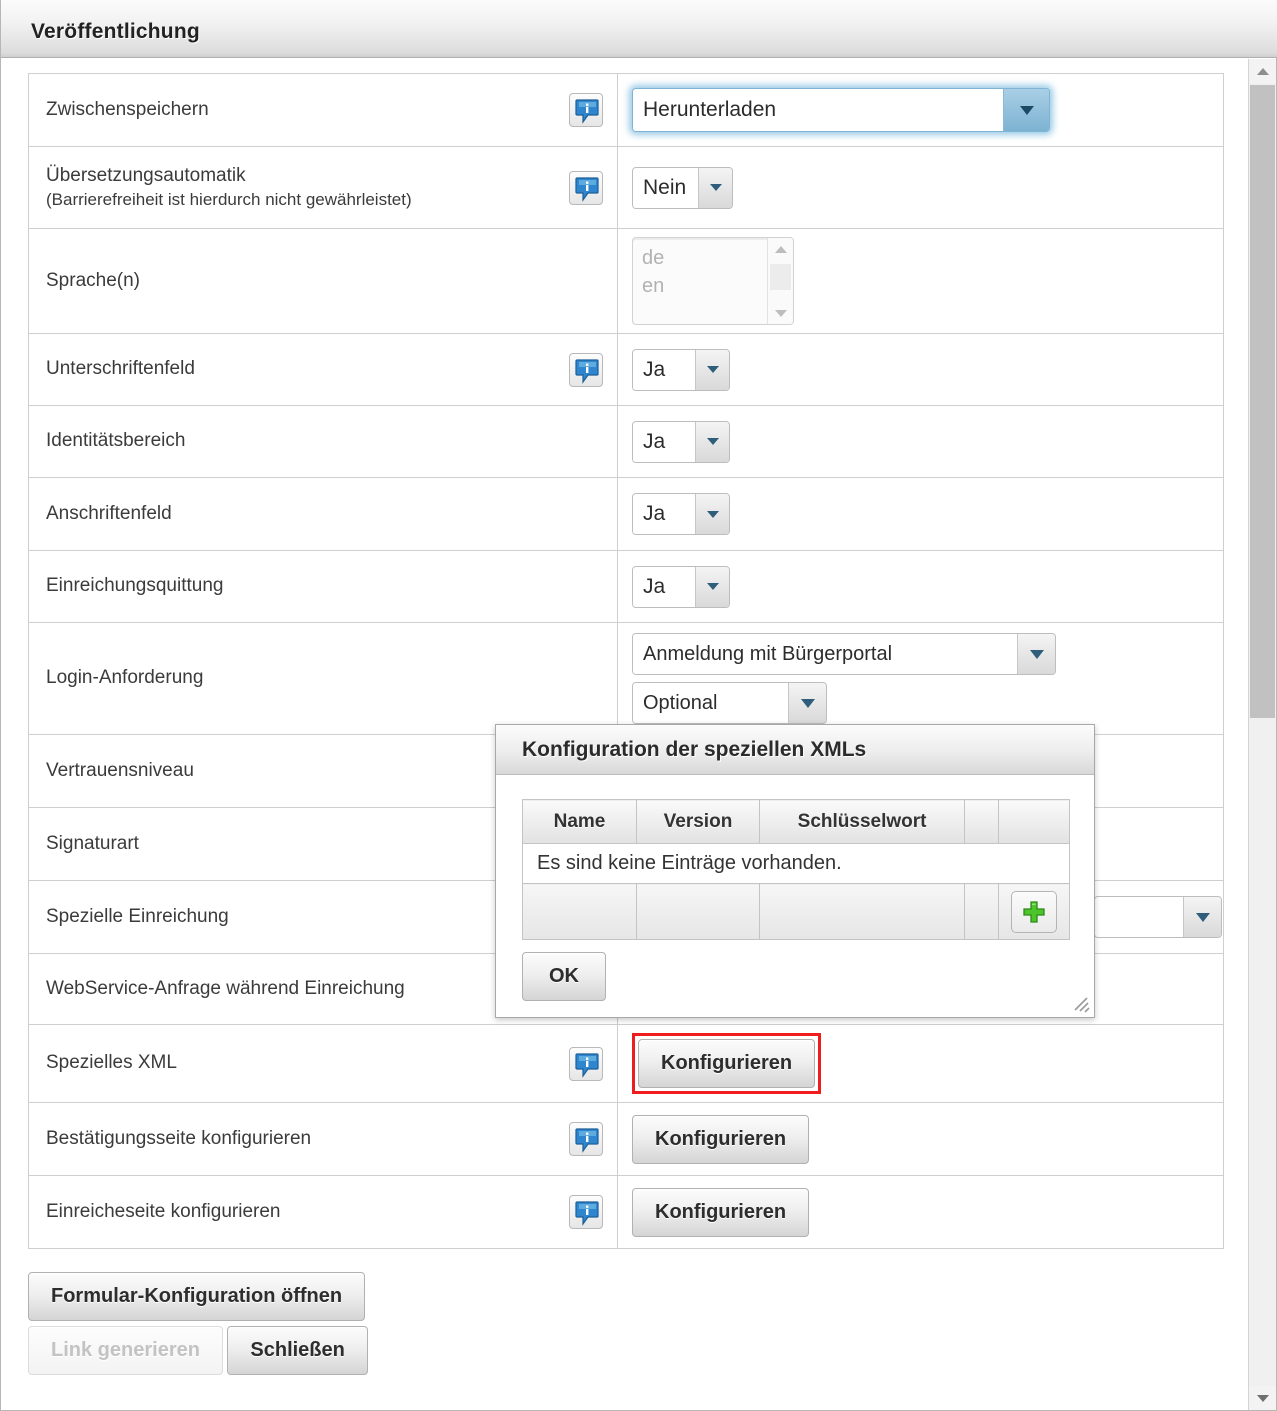 Image resolution: width=1277 pixels, height=1411 pixels. Describe the element at coordinates (115, 31) in the screenshot. I see `page-title: Veröffentlichung` at that location.